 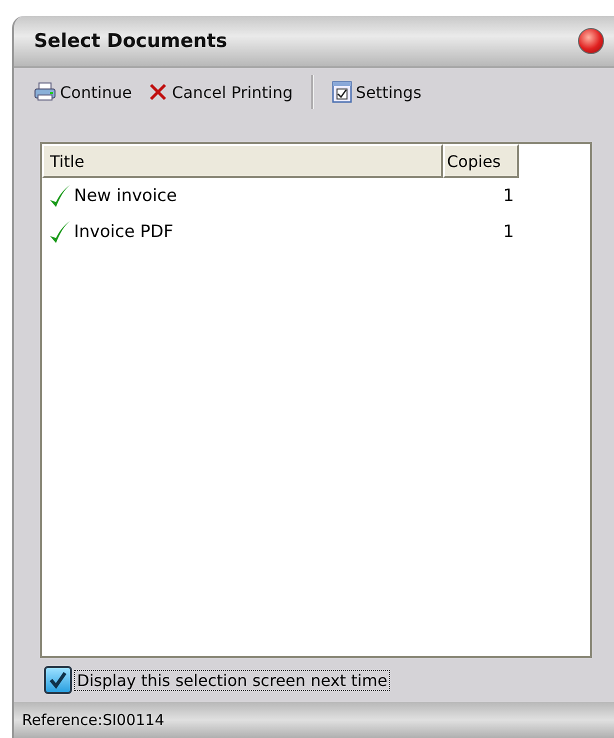 What do you see at coordinates (83, 92) in the screenshot?
I see `continue-button: Continue` at bounding box center [83, 92].